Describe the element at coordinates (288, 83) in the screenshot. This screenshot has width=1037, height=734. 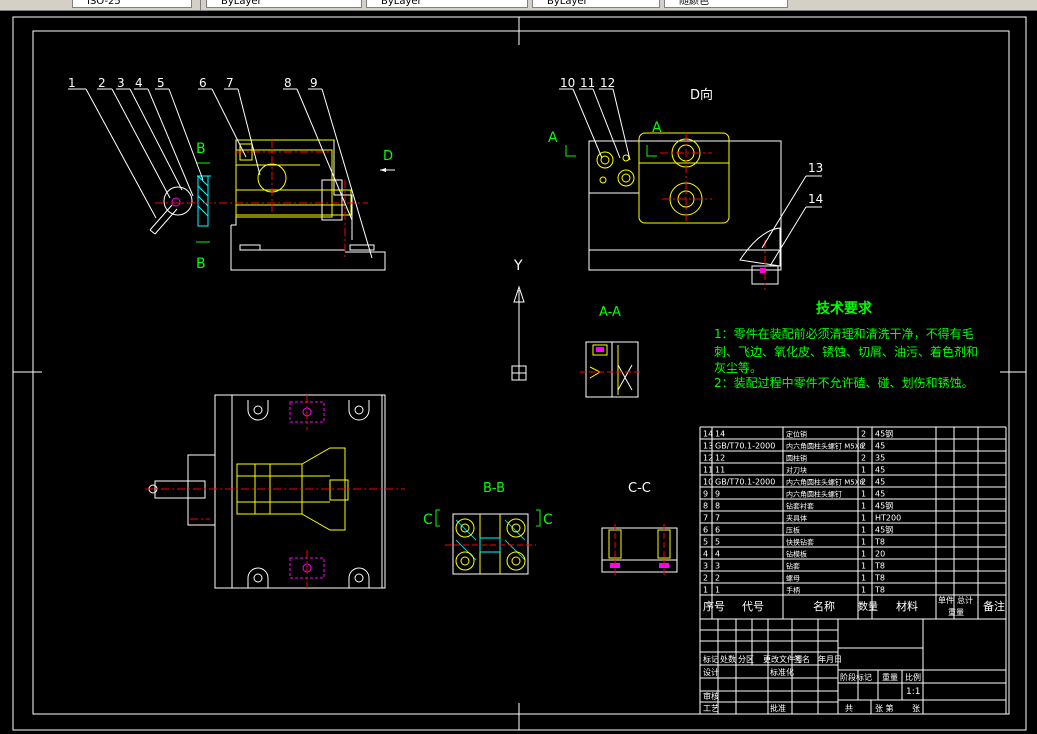
I see `balloon-8: 8` at that location.